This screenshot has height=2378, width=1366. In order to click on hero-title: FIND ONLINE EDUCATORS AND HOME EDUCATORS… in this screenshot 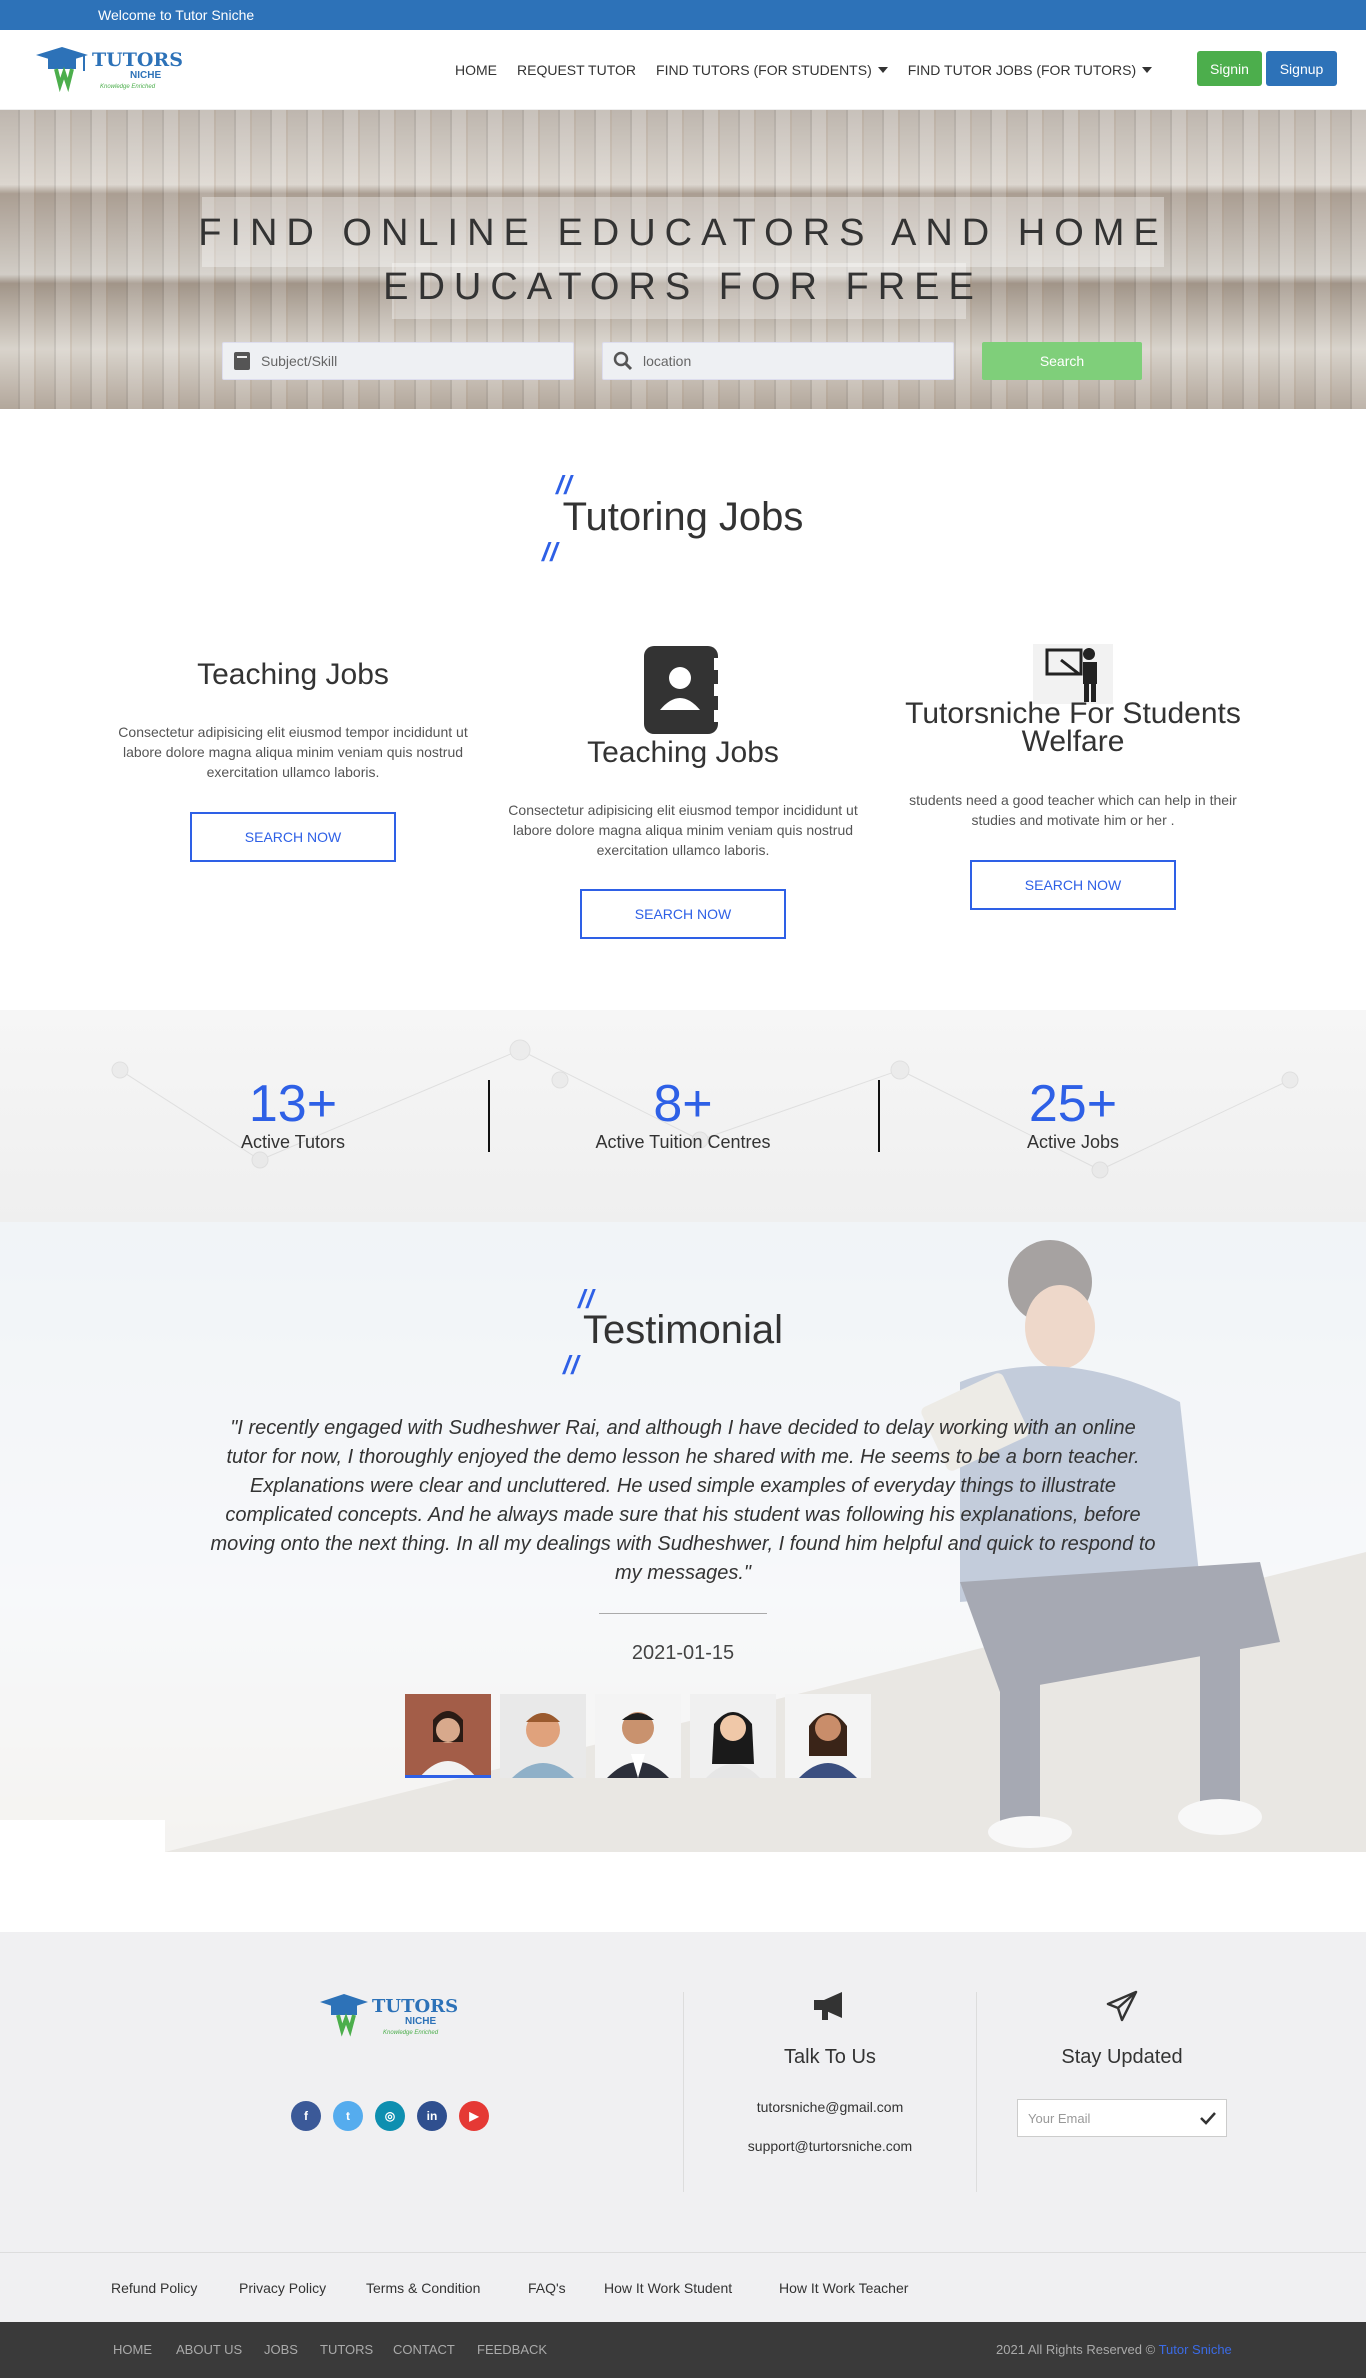, I will do `click(683, 260)`.